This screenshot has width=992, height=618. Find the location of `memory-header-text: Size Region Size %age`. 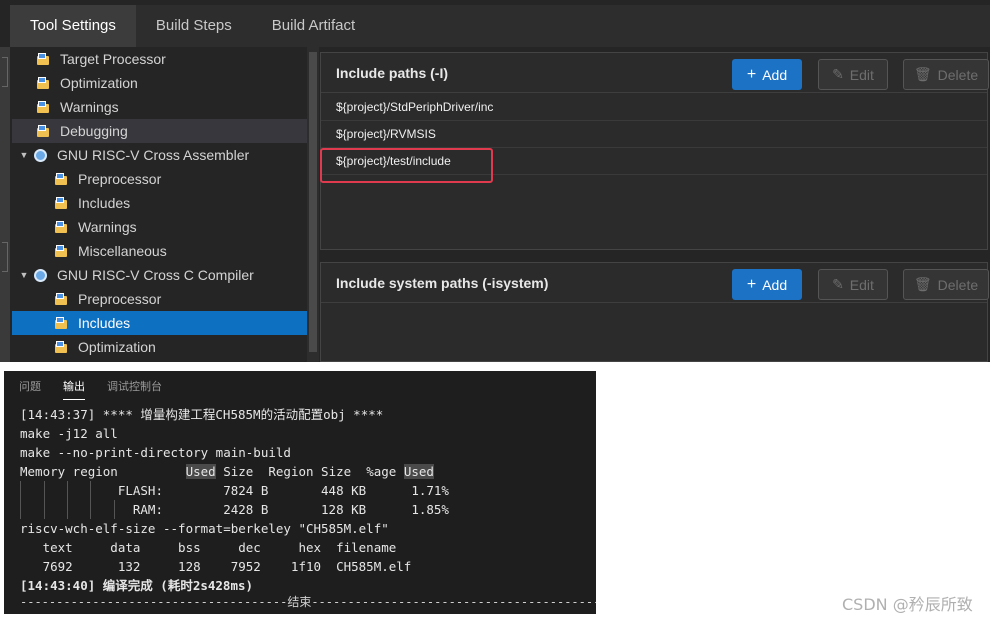

memory-header-text: Size Region Size %age is located at coordinates (309, 471).